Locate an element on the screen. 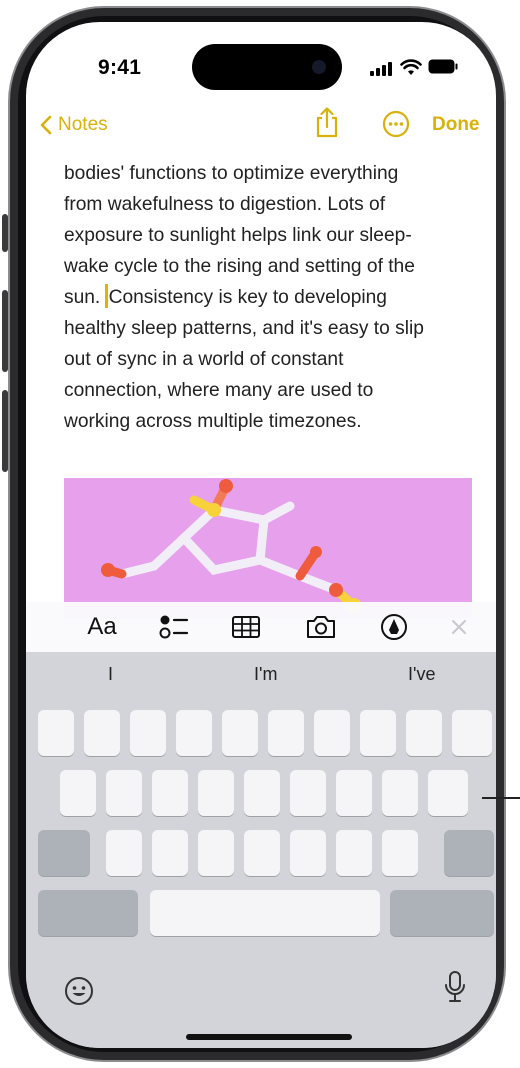 Image resolution: width=520 pixels, height=1068 pixels. back-chevron-icon is located at coordinates (46, 125).